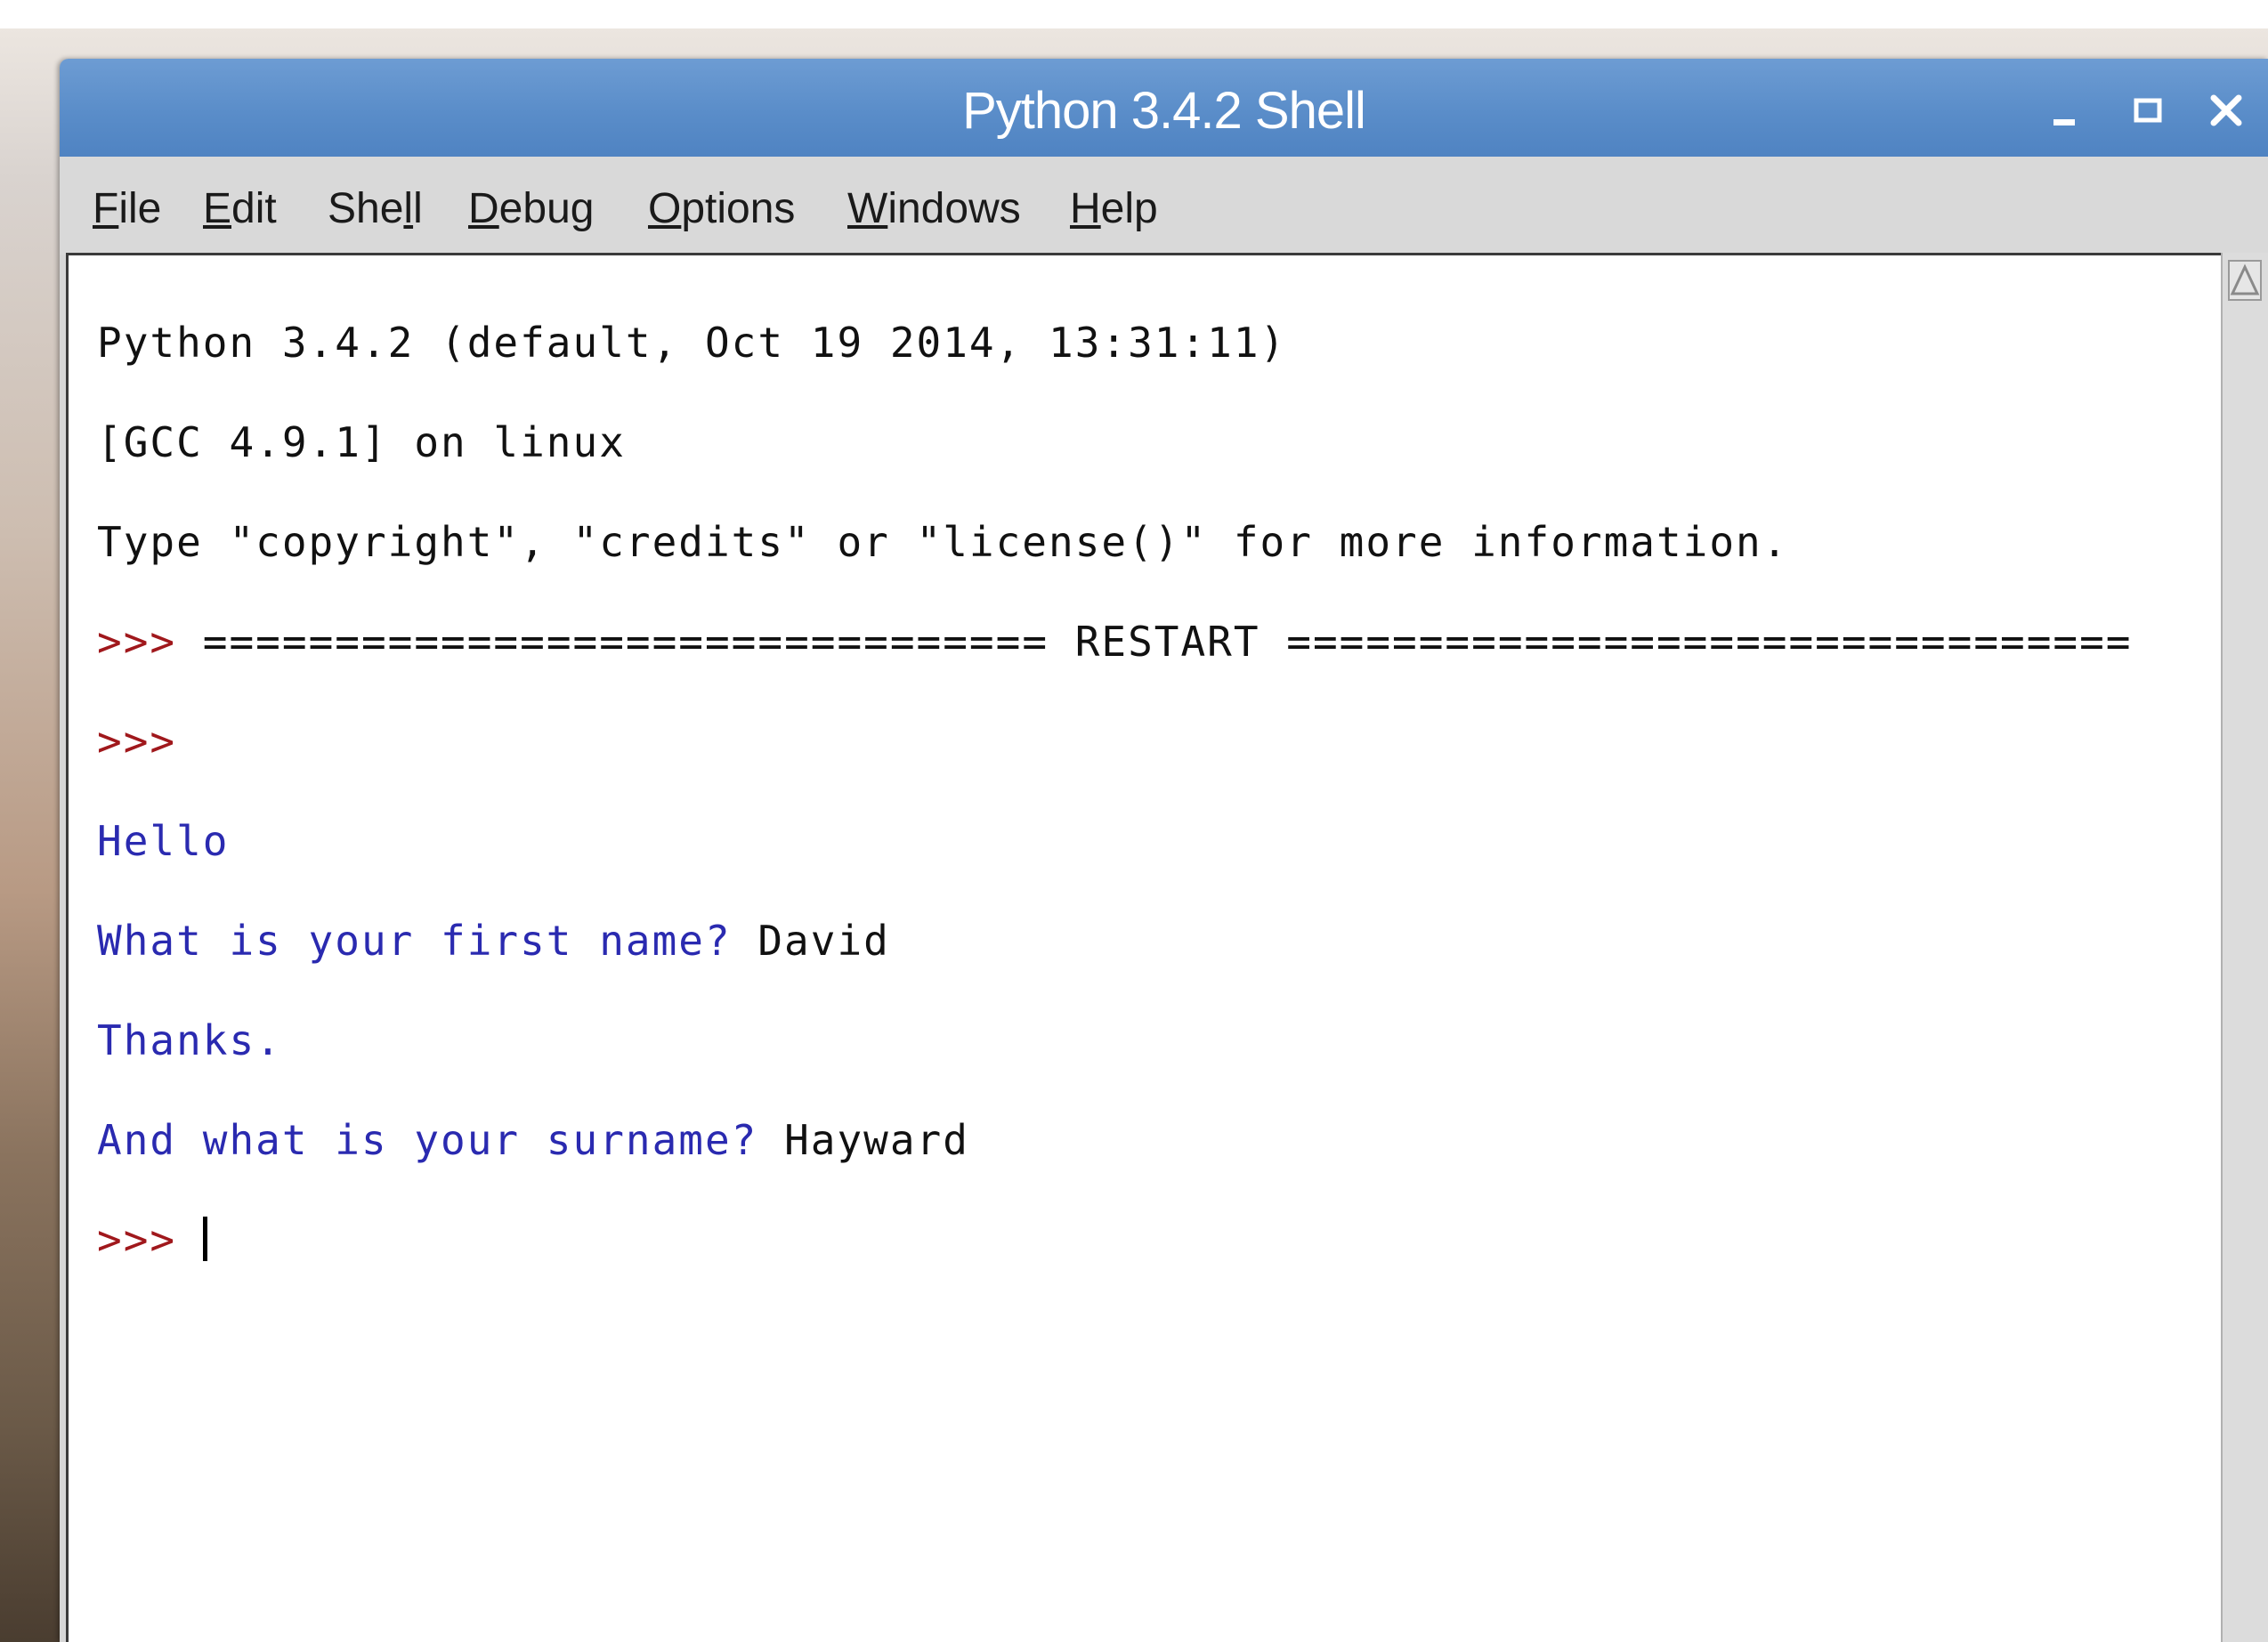  I want to click on title-bar: Python 3.4.2 Shell, so click(1164, 108).